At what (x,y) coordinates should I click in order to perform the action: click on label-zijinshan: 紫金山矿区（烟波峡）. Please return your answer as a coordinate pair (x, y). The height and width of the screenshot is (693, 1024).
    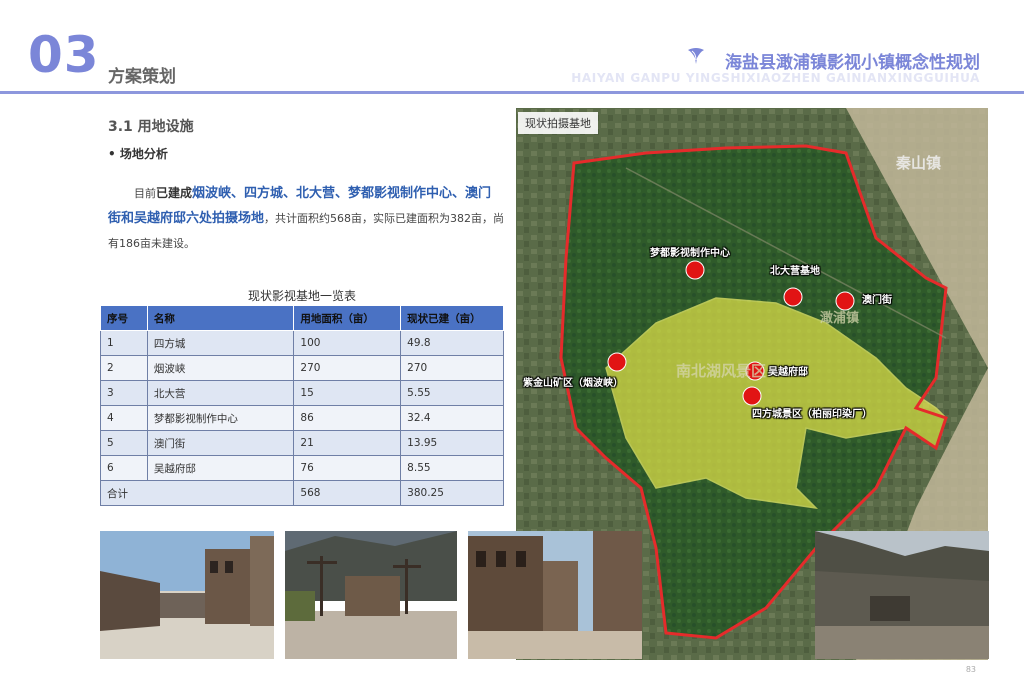
    Looking at the image, I should click on (573, 383).